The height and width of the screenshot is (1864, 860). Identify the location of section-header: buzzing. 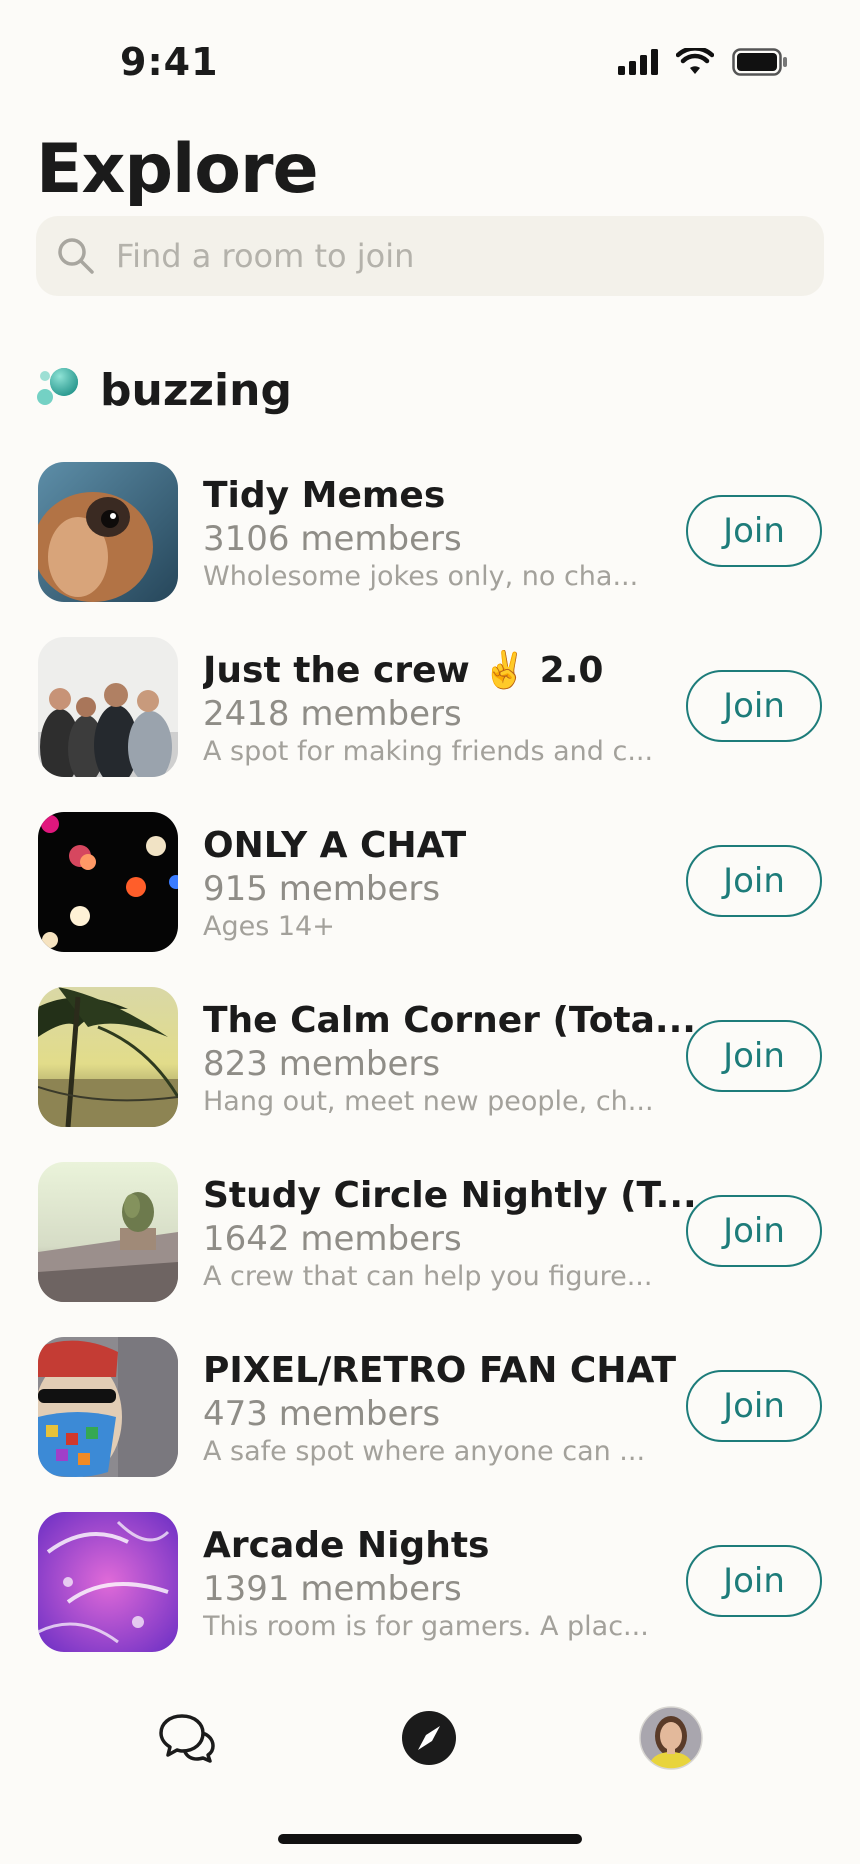
(164, 390).